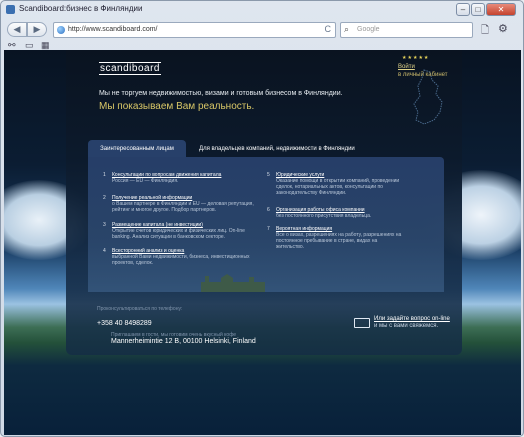 This screenshot has height=437, width=524. Describe the element at coordinates (130, 68) in the screenshot. I see `site-logo: scandiboard` at that location.